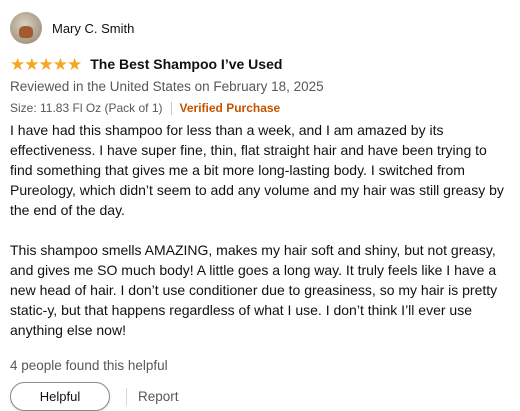 This screenshot has width=520, height=411. What do you see at coordinates (230, 108) in the screenshot?
I see `verified-purchase-badge: Verified Purchase` at bounding box center [230, 108].